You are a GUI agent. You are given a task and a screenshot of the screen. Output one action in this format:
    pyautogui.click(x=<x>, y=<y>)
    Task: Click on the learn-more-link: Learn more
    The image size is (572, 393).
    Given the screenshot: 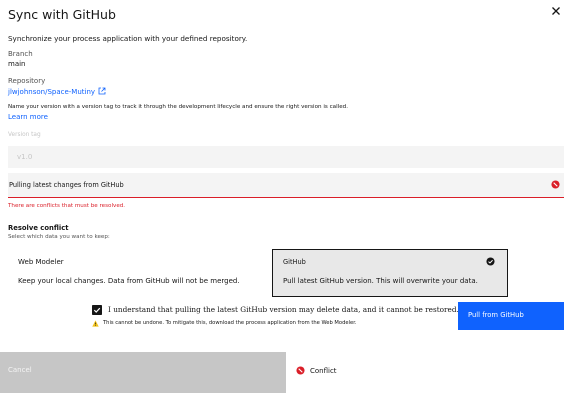 What is the action you would take?
    pyautogui.click(x=28, y=117)
    